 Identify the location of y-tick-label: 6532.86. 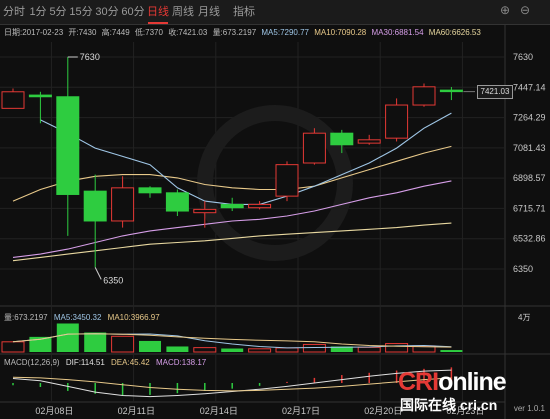
(529, 239).